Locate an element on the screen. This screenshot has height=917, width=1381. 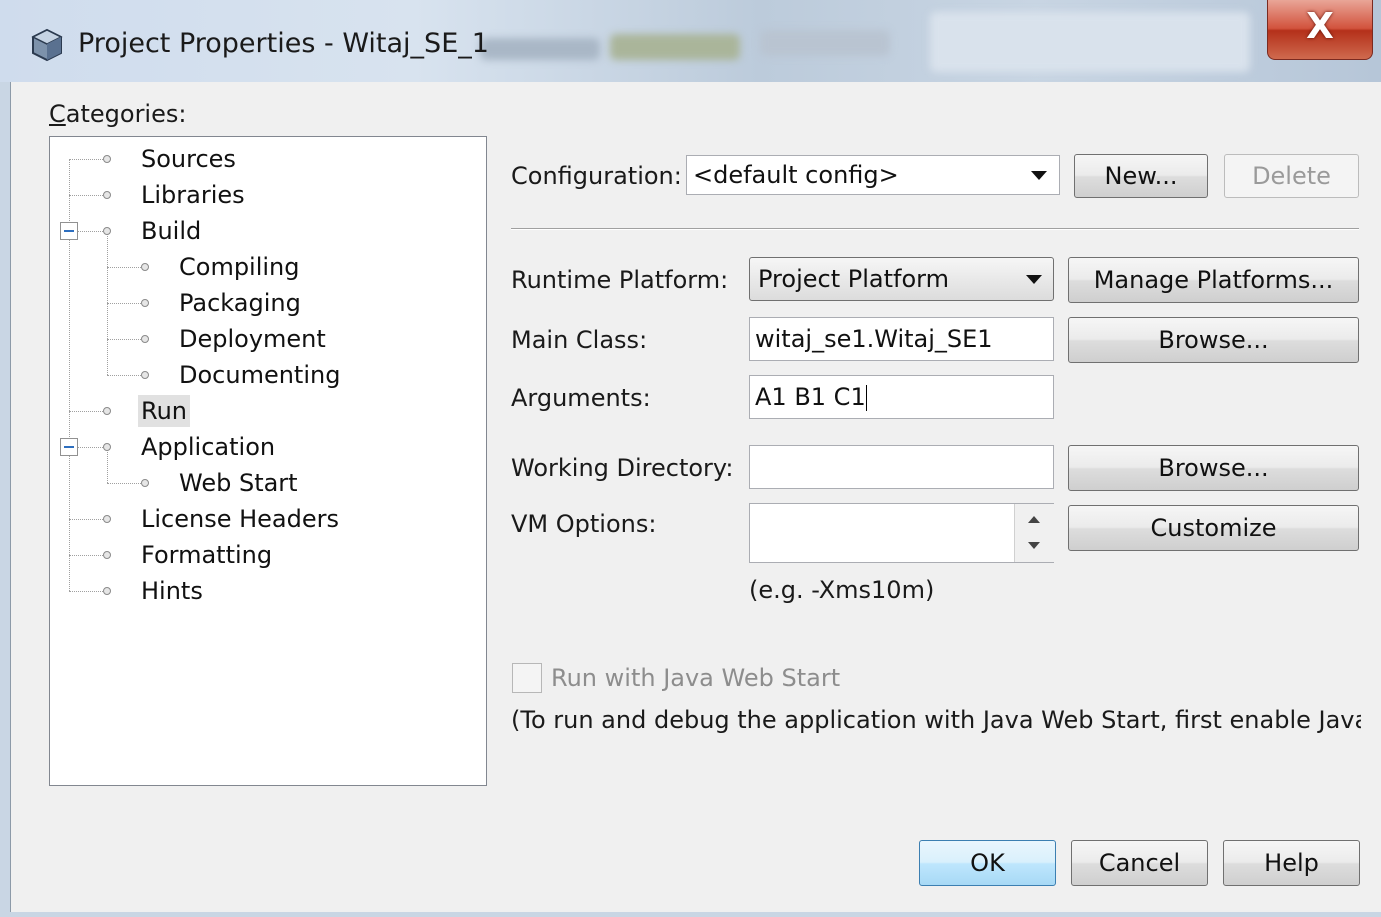
runtime-platform-select: Project Platform is located at coordinates (901, 279).